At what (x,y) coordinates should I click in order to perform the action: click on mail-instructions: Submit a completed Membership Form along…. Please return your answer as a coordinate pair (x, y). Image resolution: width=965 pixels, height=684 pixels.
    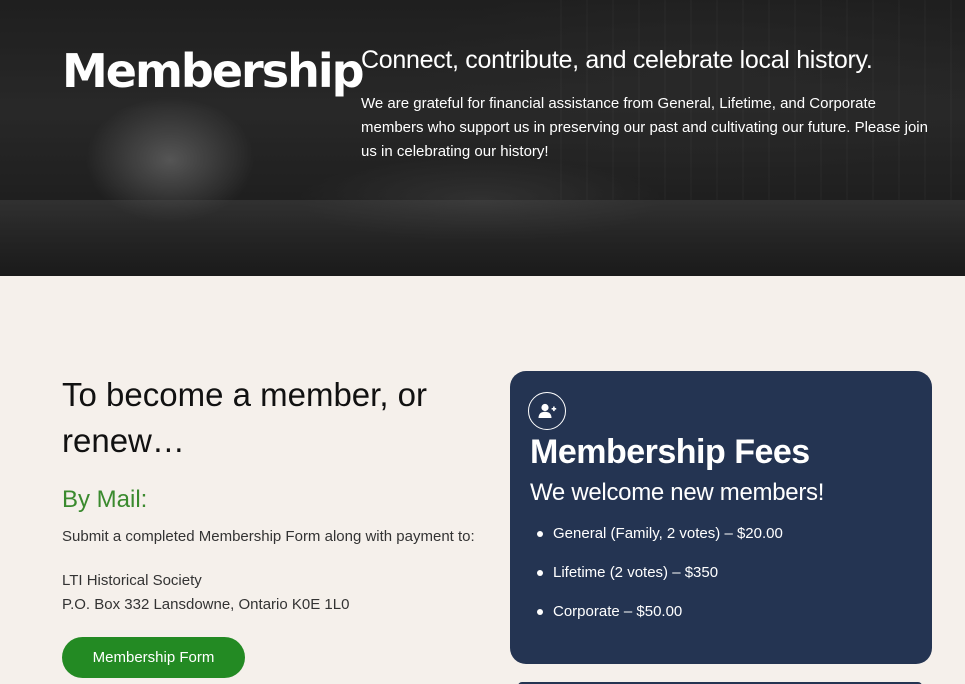
    Looking at the image, I should click on (268, 536).